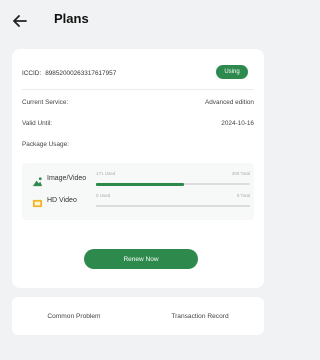 The image size is (320, 360). What do you see at coordinates (106, 173) in the screenshot?
I see `usage-used: 171 Used` at bounding box center [106, 173].